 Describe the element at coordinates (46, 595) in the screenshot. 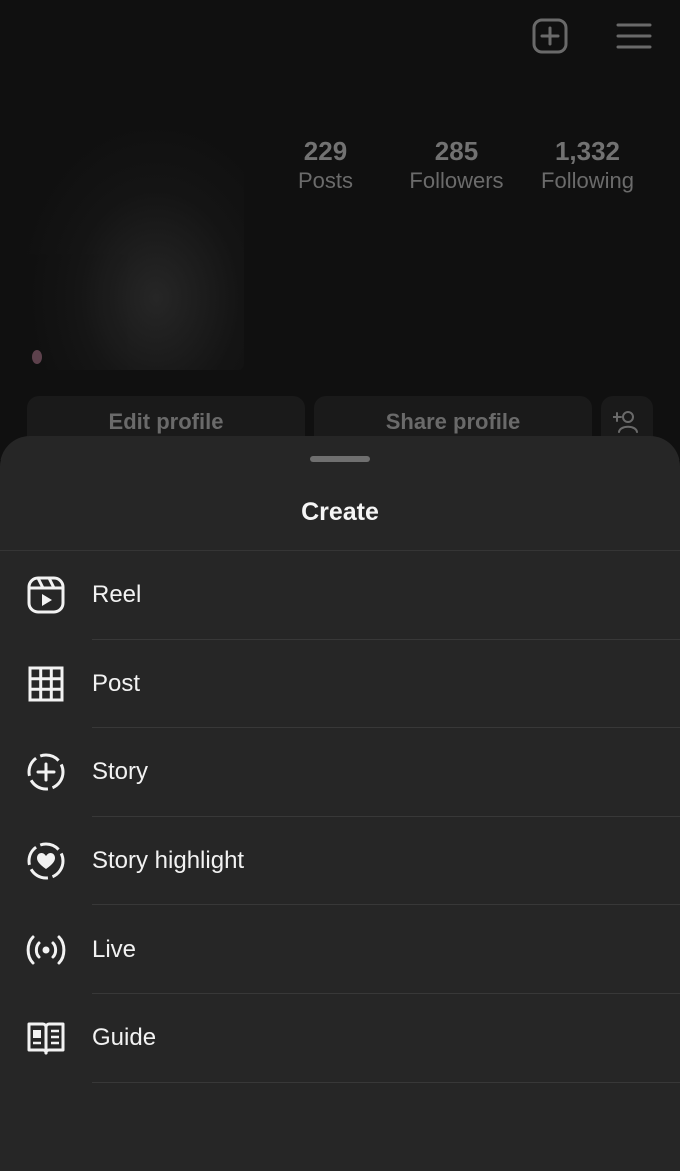

I see `reel-icon` at that location.